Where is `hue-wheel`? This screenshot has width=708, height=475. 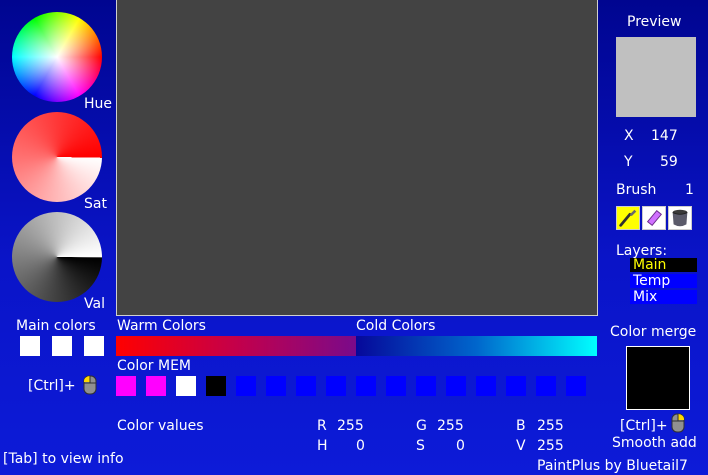 hue-wheel is located at coordinates (57, 57).